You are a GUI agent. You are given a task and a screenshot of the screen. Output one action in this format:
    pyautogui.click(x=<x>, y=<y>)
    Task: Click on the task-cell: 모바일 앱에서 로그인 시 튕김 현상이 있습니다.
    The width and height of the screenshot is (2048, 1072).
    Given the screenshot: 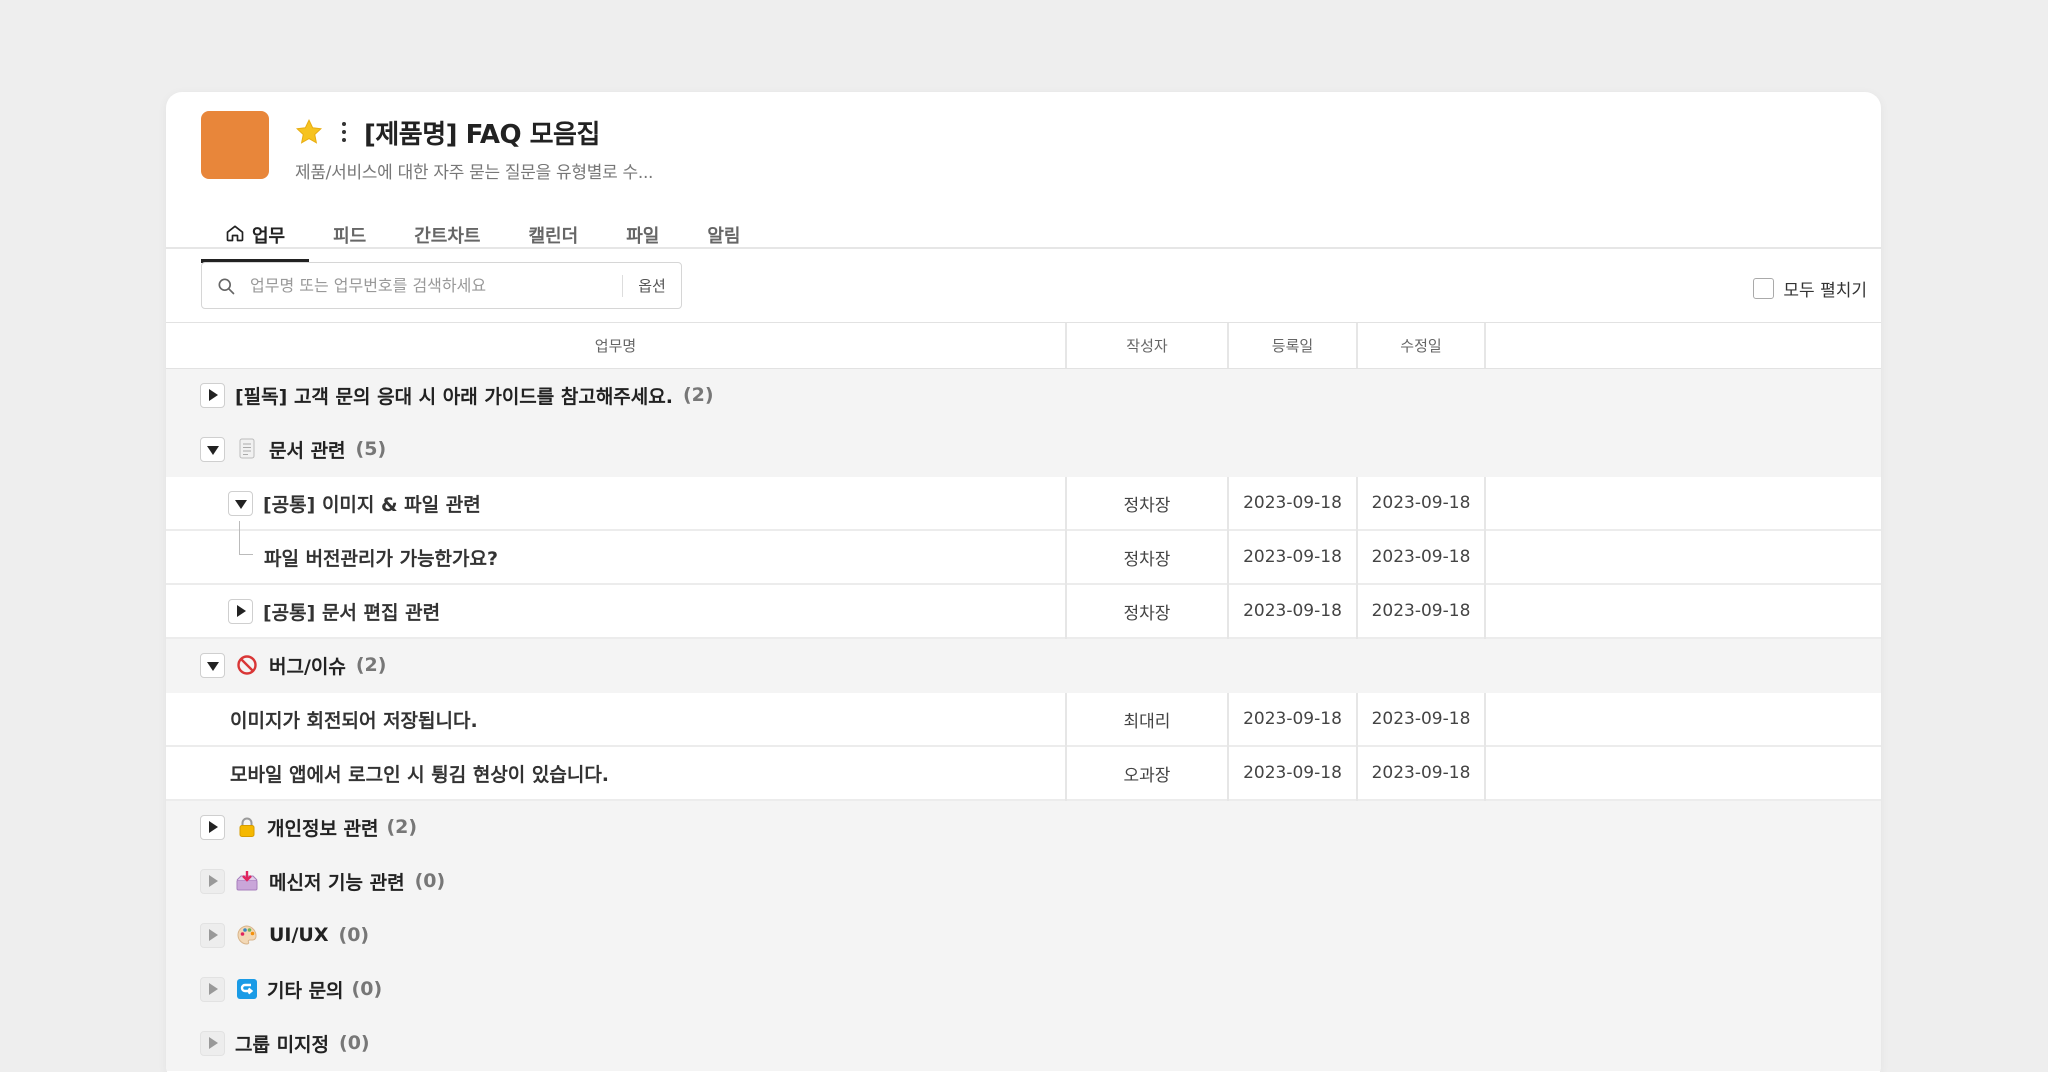 What is the action you would take?
    pyautogui.click(x=419, y=773)
    